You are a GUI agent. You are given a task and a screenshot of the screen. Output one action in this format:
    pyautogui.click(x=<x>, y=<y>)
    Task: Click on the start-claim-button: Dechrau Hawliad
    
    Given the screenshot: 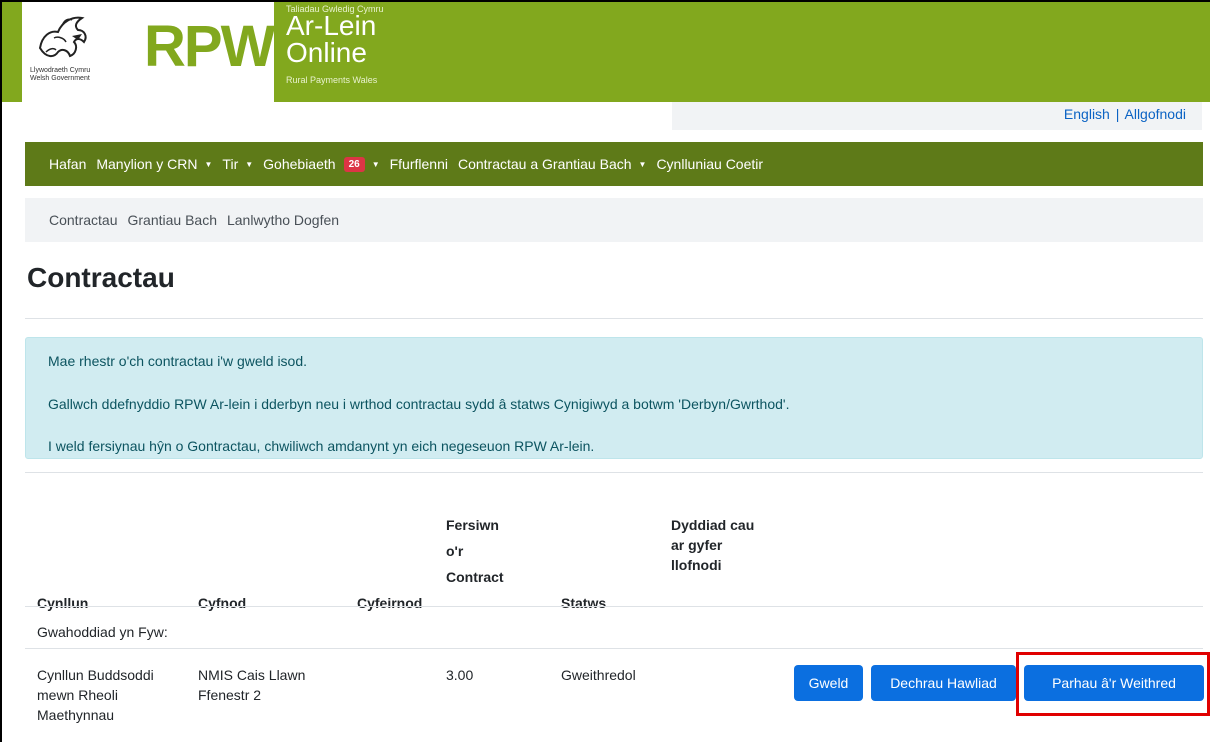 What is the action you would take?
    pyautogui.click(x=943, y=683)
    